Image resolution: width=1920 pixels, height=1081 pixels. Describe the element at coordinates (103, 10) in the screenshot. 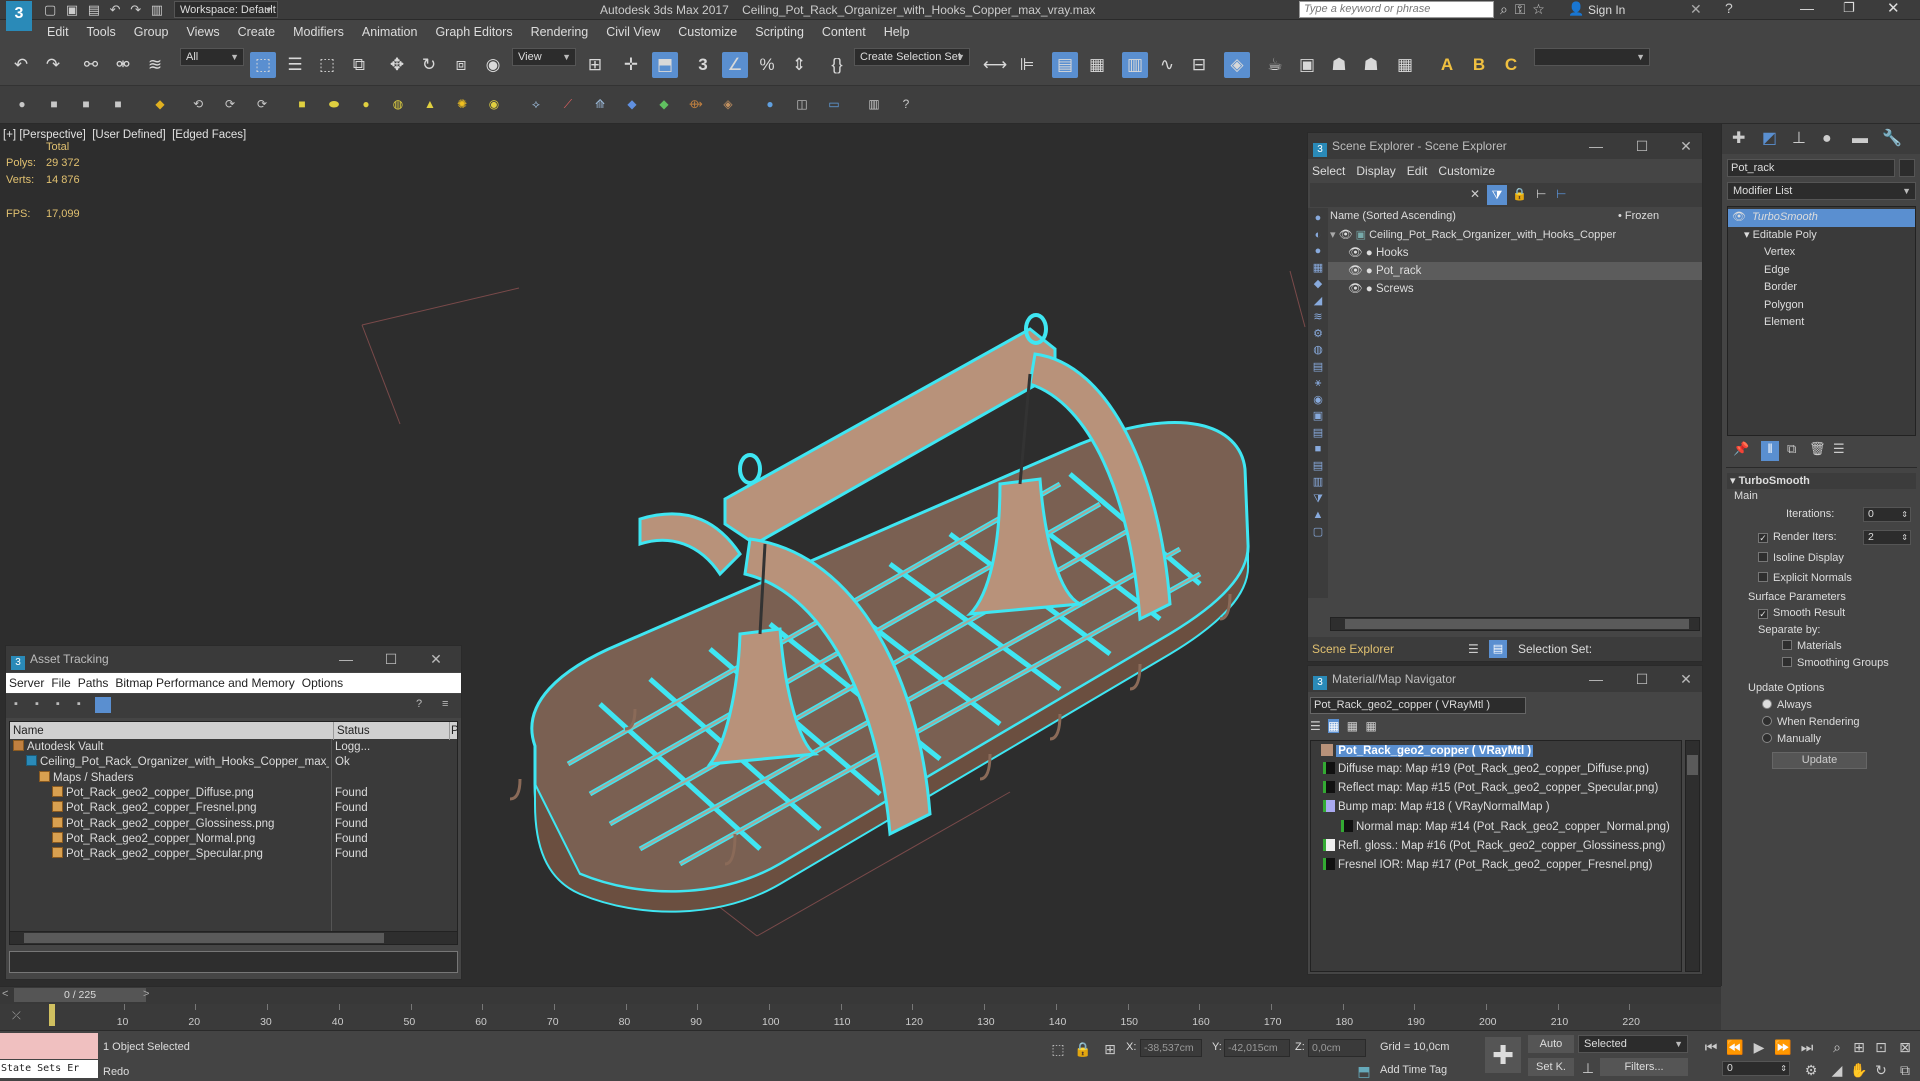

I see `quick-access-icons: ▢ ▣ ▤ ↶ ↷ ▥` at that location.